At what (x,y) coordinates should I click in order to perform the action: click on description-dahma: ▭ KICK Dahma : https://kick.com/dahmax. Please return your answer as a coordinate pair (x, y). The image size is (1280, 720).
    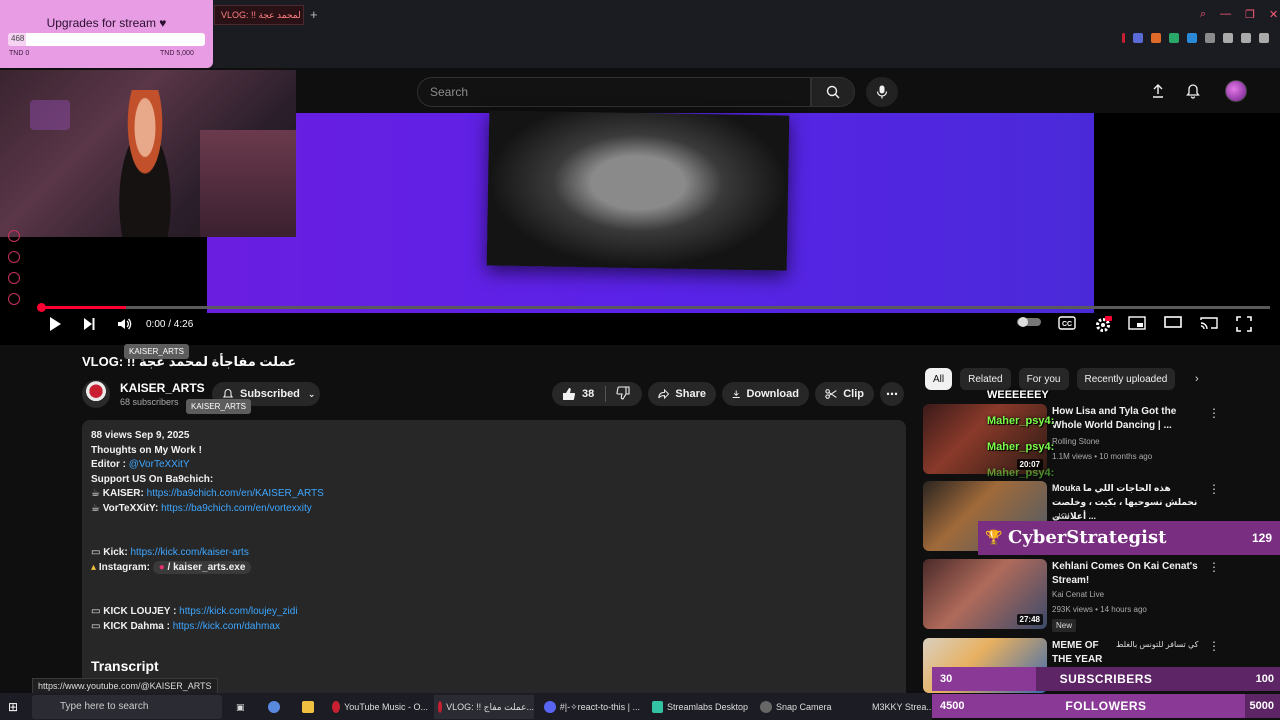
    Looking at the image, I should click on (185, 626).